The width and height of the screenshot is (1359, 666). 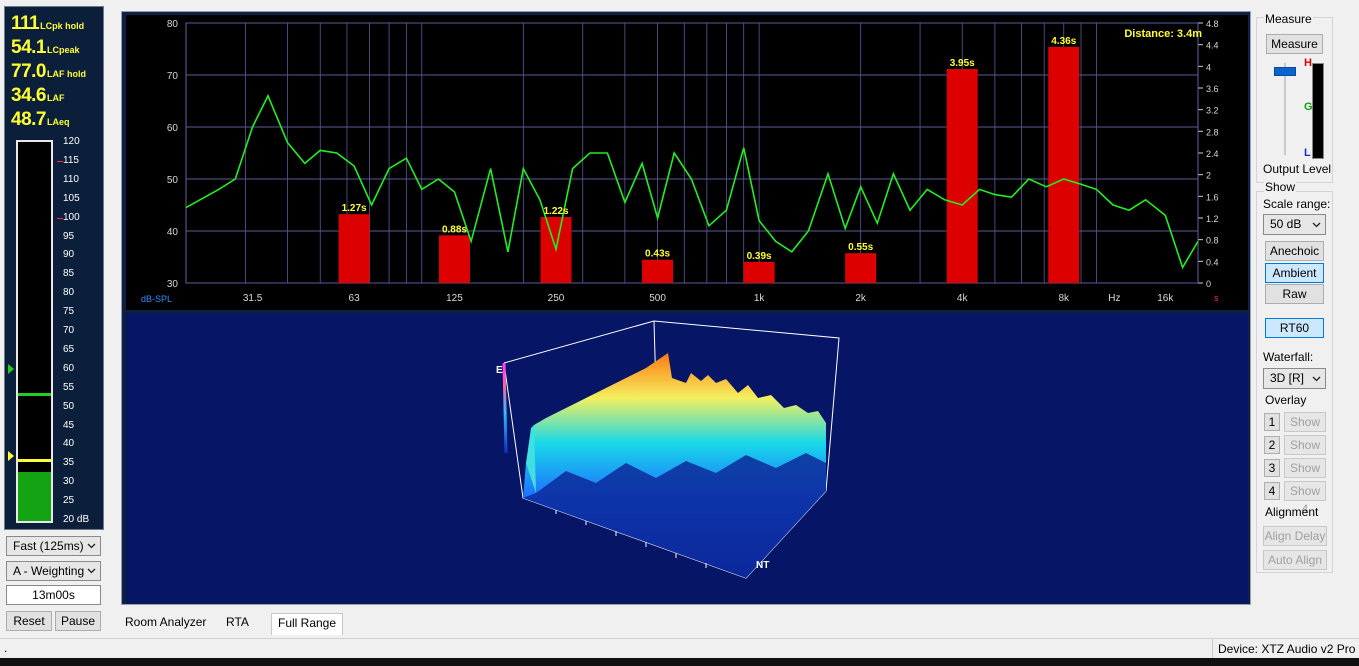 I want to click on device-status: Device: XTZ Audio v2 Pro, so click(x=1287, y=649).